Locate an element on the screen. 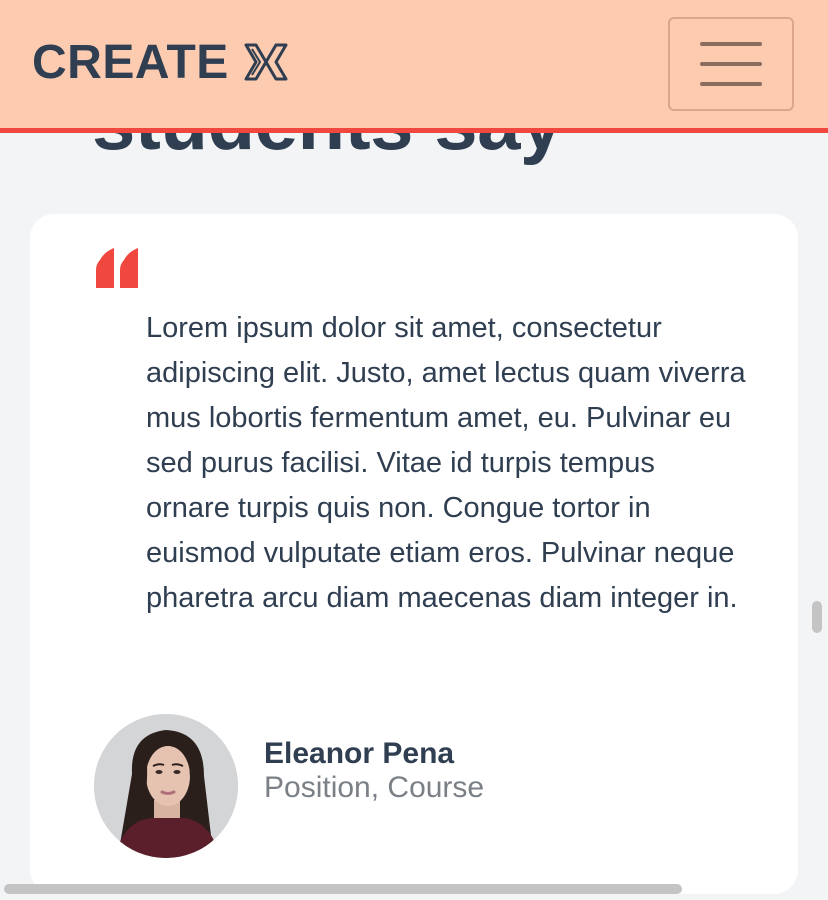 The image size is (828, 900). header: CREATE is located at coordinates (414, 66).